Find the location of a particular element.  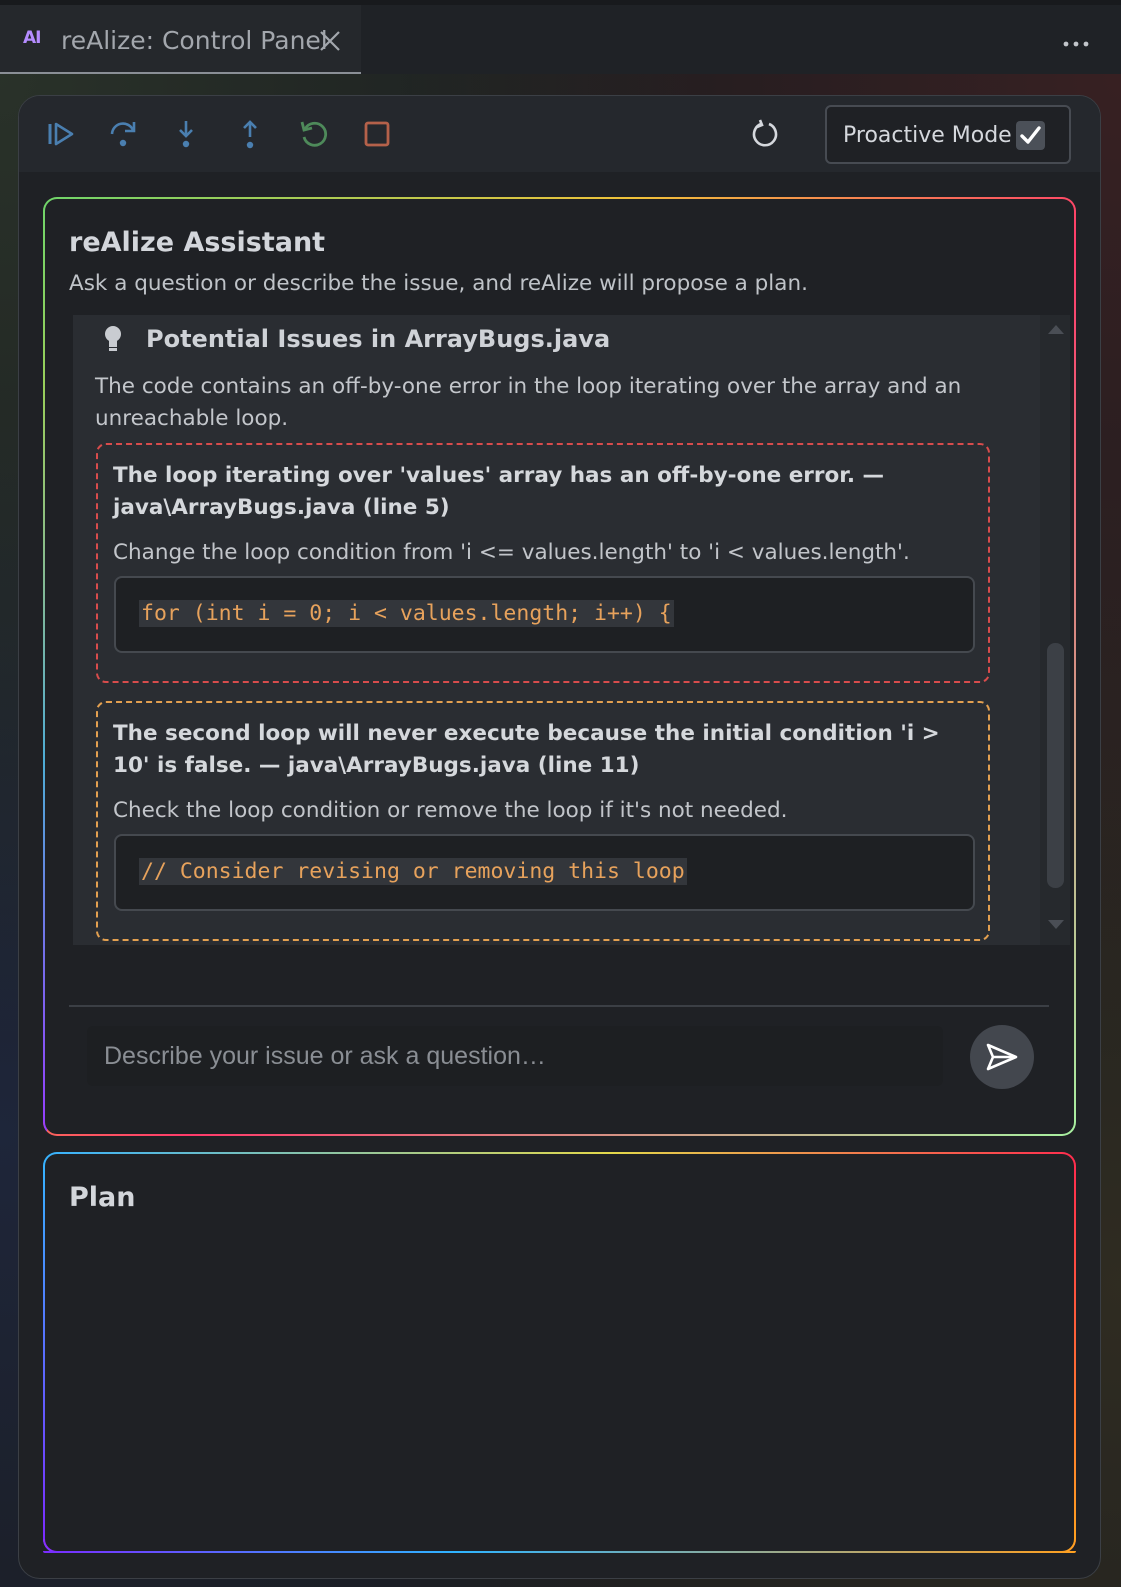

plan-title: Plan is located at coordinates (102, 1197).